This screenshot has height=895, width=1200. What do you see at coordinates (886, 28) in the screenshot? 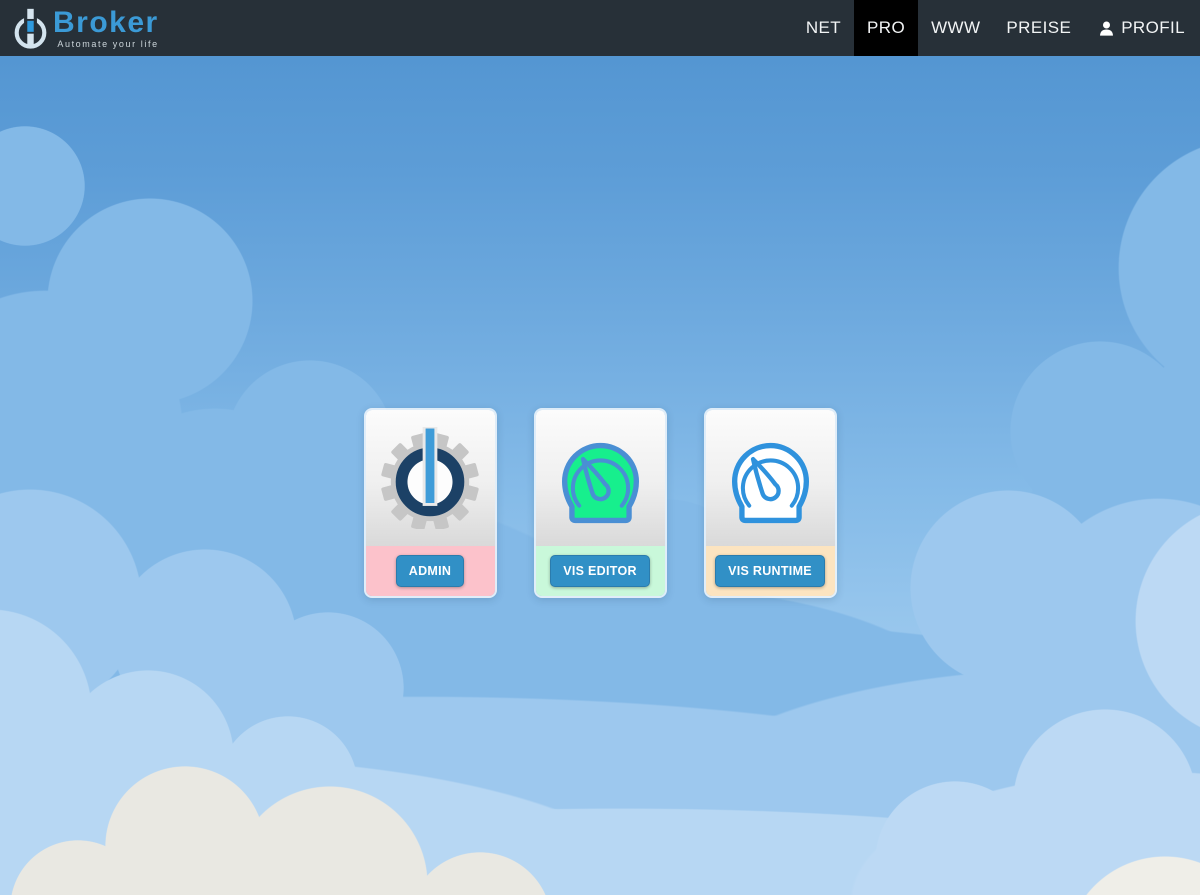
I see `nav-item-pro: PRO` at bounding box center [886, 28].